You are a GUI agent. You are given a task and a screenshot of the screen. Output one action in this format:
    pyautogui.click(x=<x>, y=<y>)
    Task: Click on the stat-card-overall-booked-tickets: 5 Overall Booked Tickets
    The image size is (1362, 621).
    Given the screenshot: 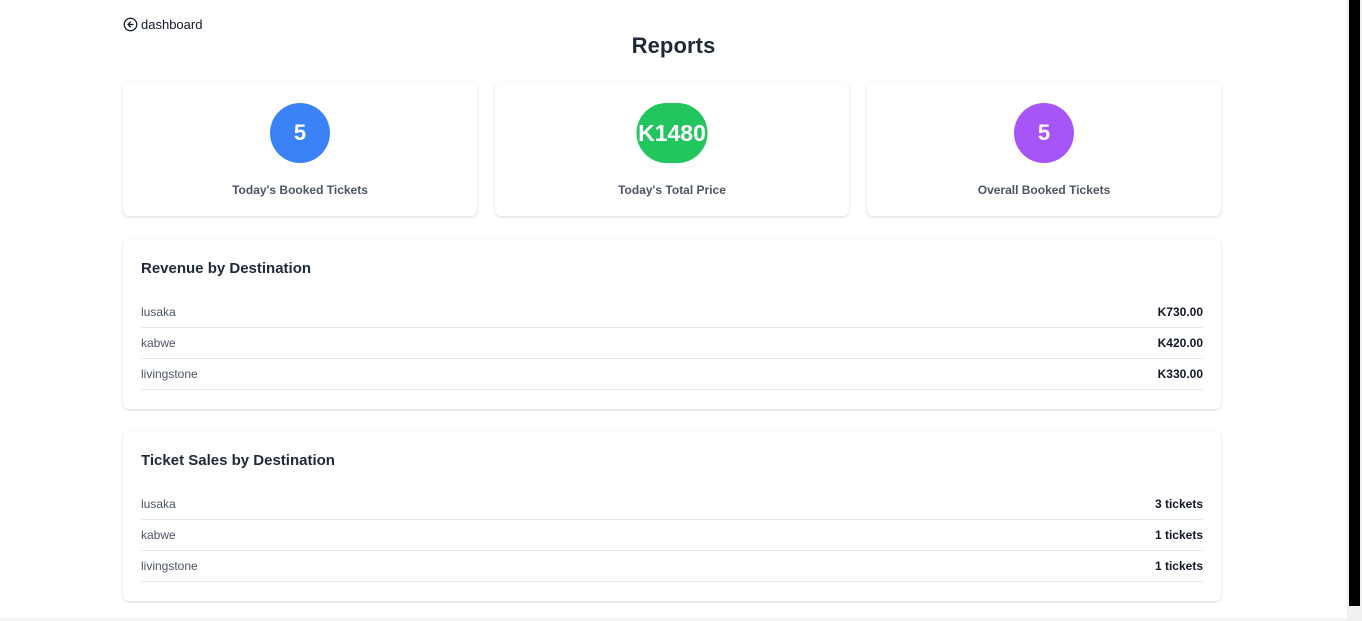 What is the action you would take?
    pyautogui.click(x=1044, y=149)
    